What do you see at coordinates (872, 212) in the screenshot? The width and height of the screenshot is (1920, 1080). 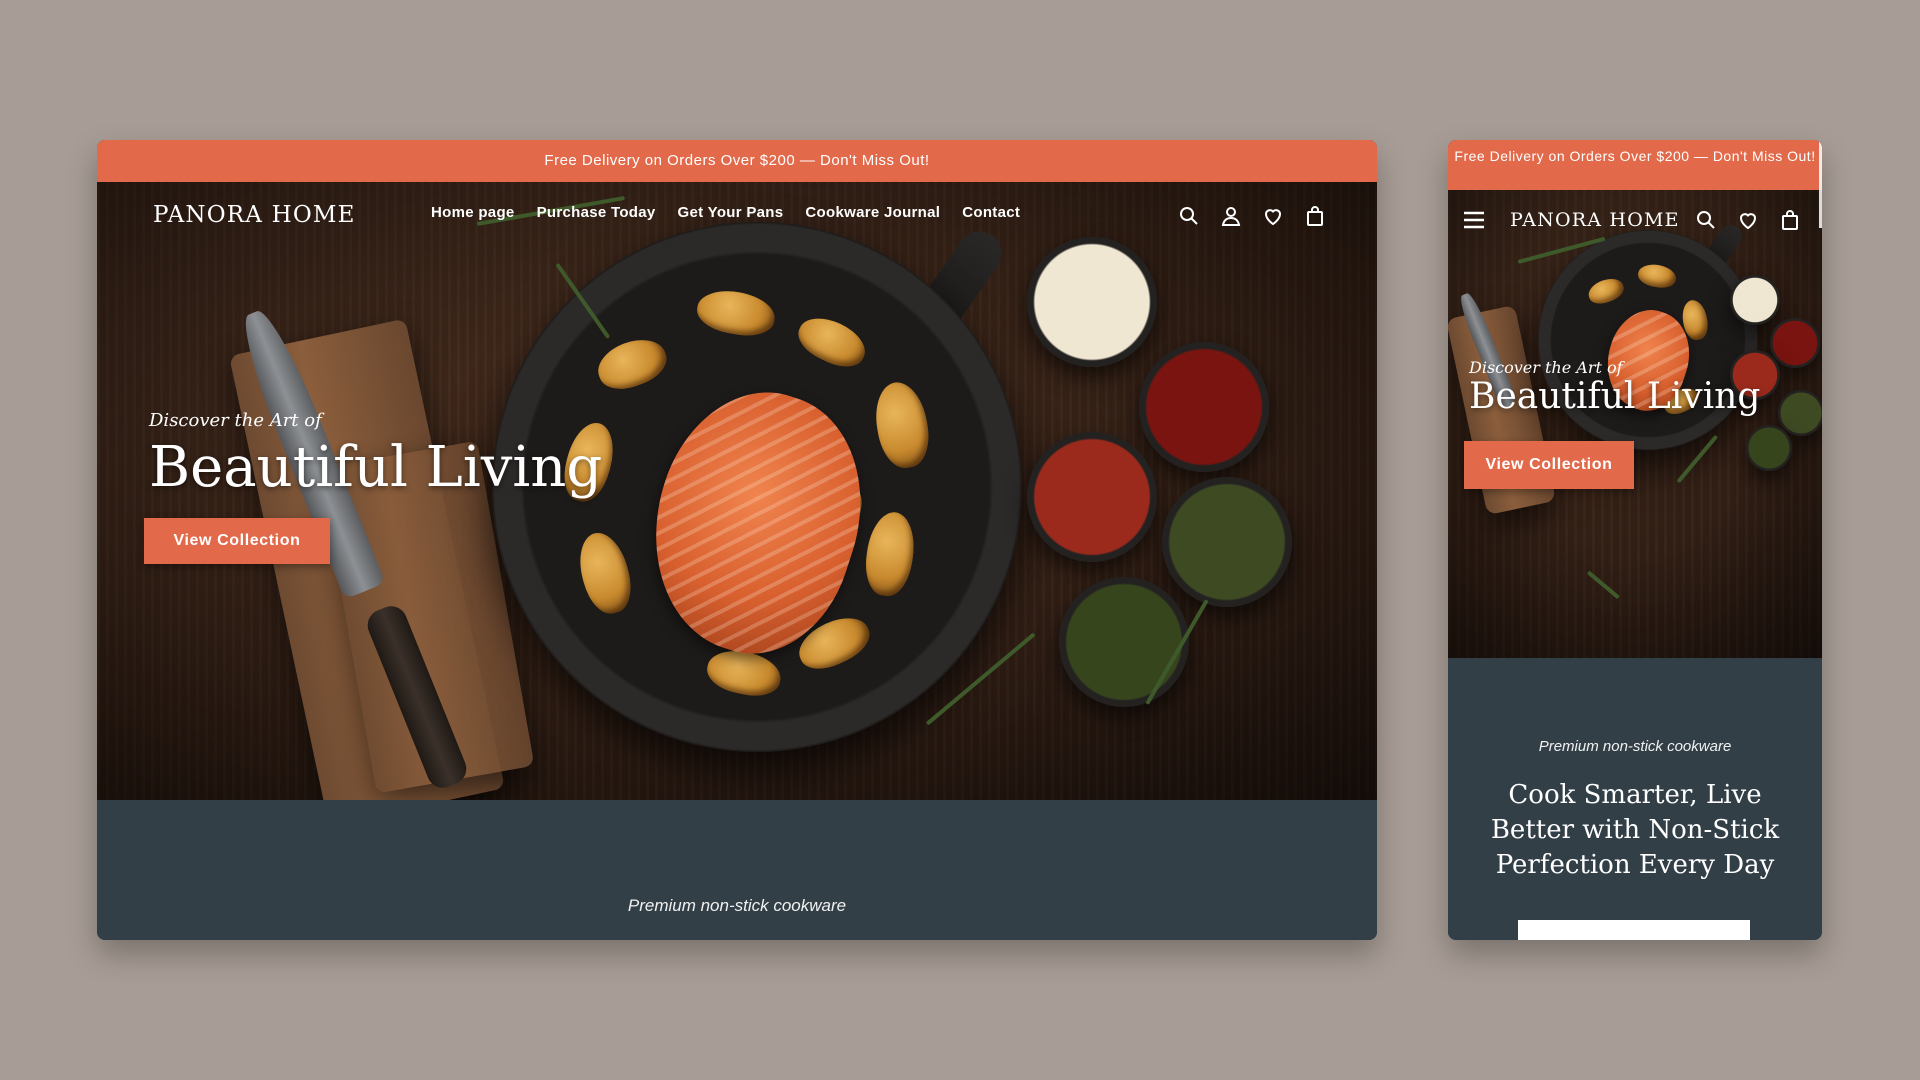 I see `nav-item-journal: Cookware Journal` at bounding box center [872, 212].